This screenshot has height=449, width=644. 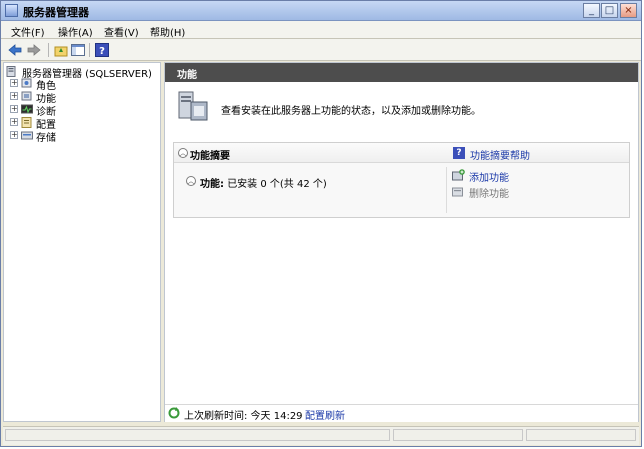 I want to click on server-manager-icon, so click(x=11, y=10).